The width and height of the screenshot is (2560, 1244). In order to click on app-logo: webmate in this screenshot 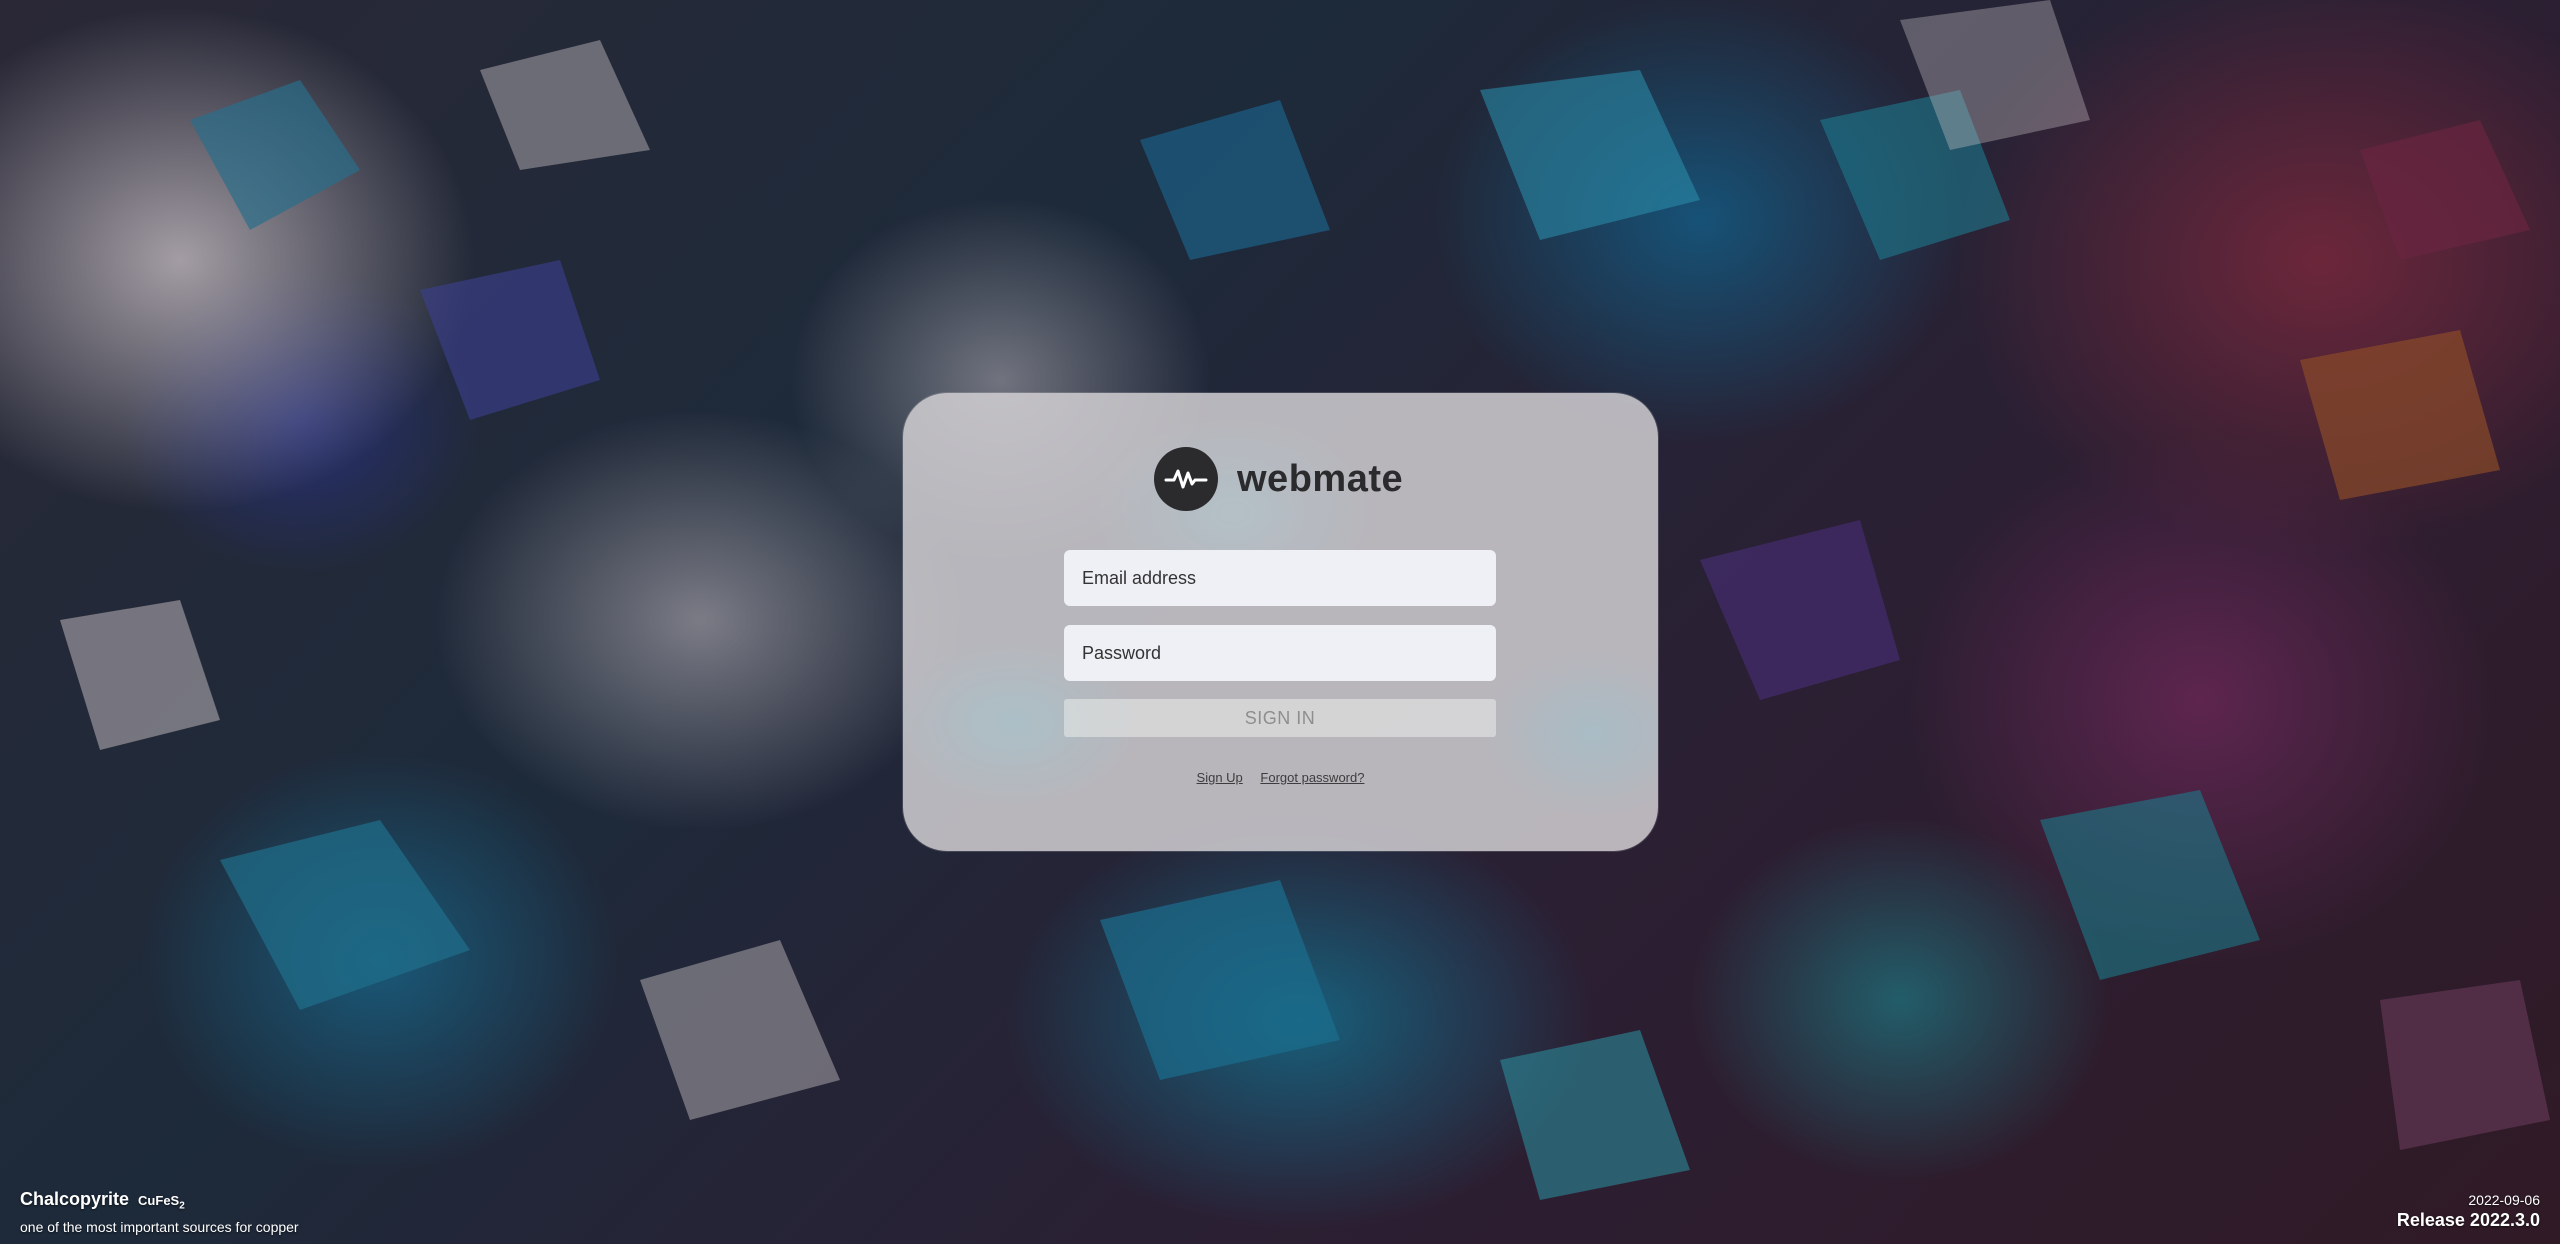, I will do `click(1278, 479)`.